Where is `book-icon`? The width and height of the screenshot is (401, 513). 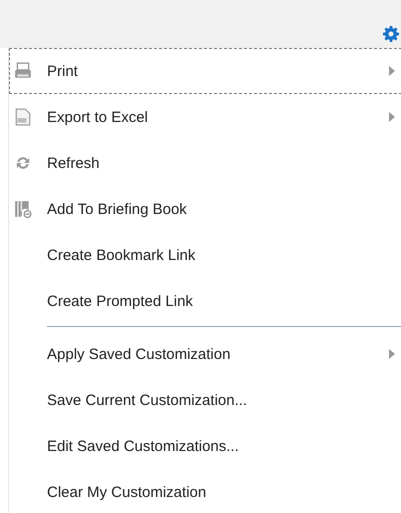
book-icon is located at coordinates (23, 209).